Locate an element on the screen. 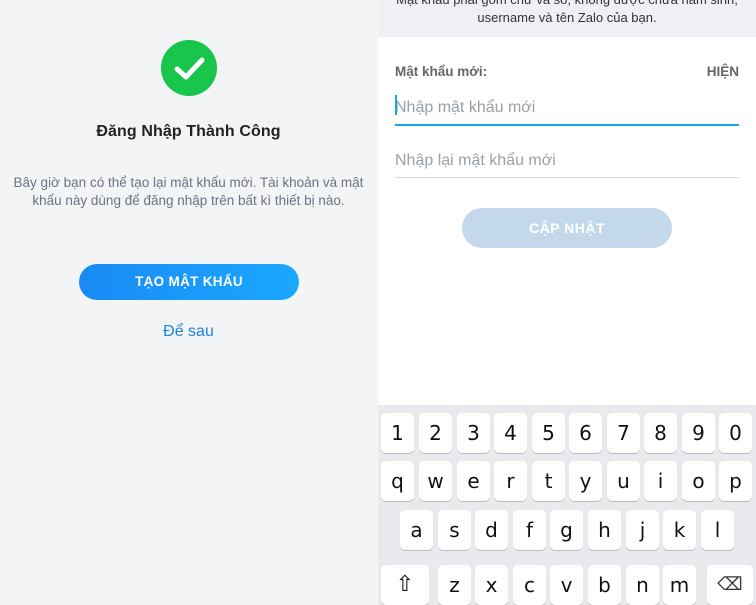 The image size is (756, 605). key-z: z is located at coordinates (454, 585).